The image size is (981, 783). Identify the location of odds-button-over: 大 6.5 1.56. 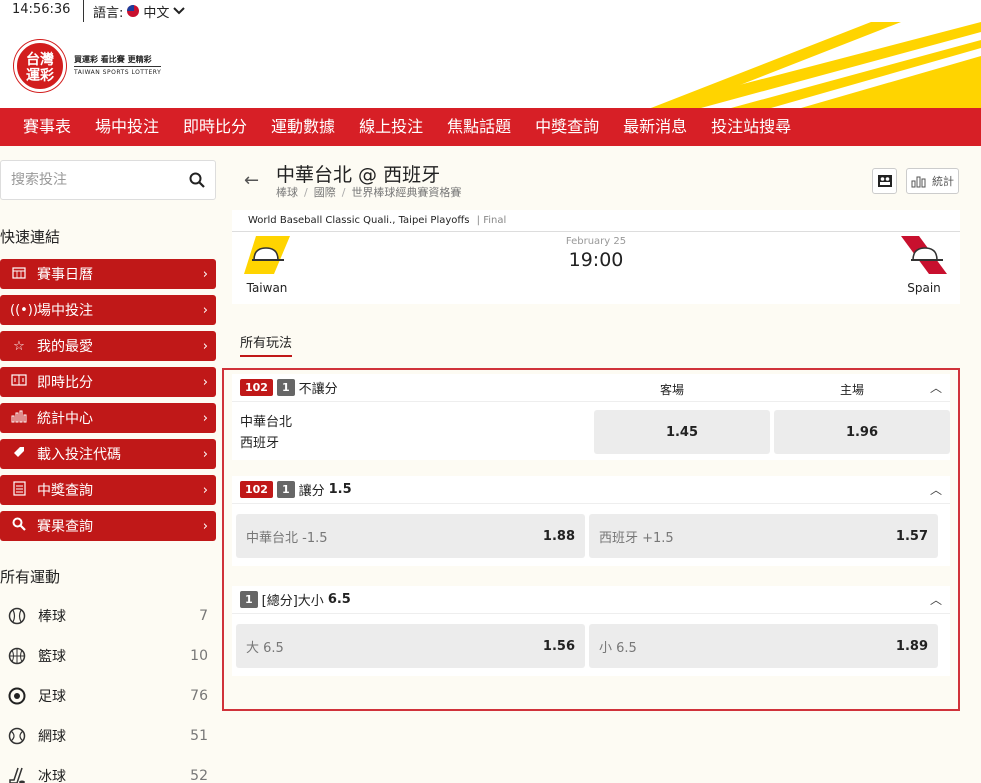
(410, 646).